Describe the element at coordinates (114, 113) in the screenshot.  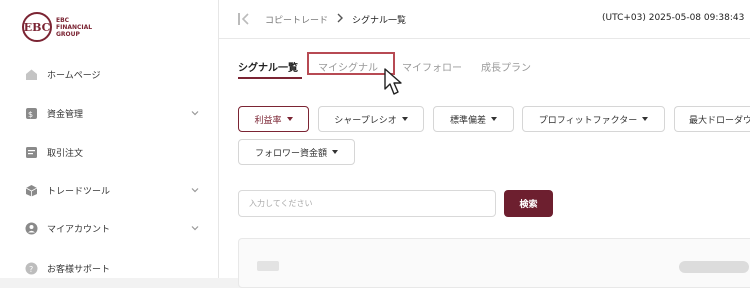
I see `sidebar-item-fund-management: $ 資金管理` at that location.